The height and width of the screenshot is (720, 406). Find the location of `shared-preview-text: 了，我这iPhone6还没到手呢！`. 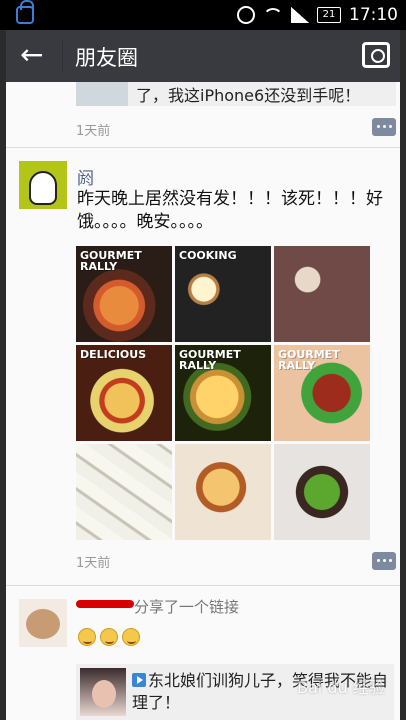

shared-preview-text: 了，我这iPhone6还没到手呢！ is located at coordinates (248, 95).